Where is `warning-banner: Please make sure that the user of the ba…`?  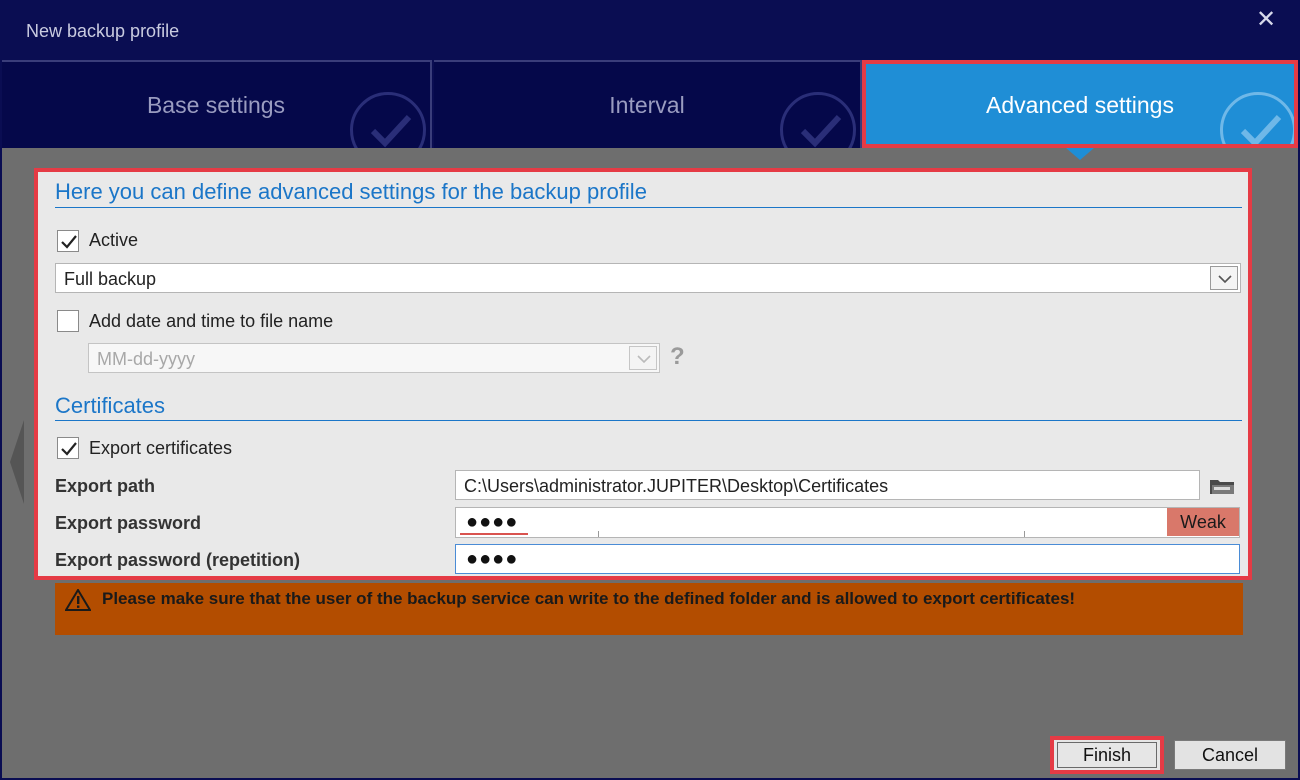 warning-banner: Please make sure that the user of the ba… is located at coordinates (649, 609).